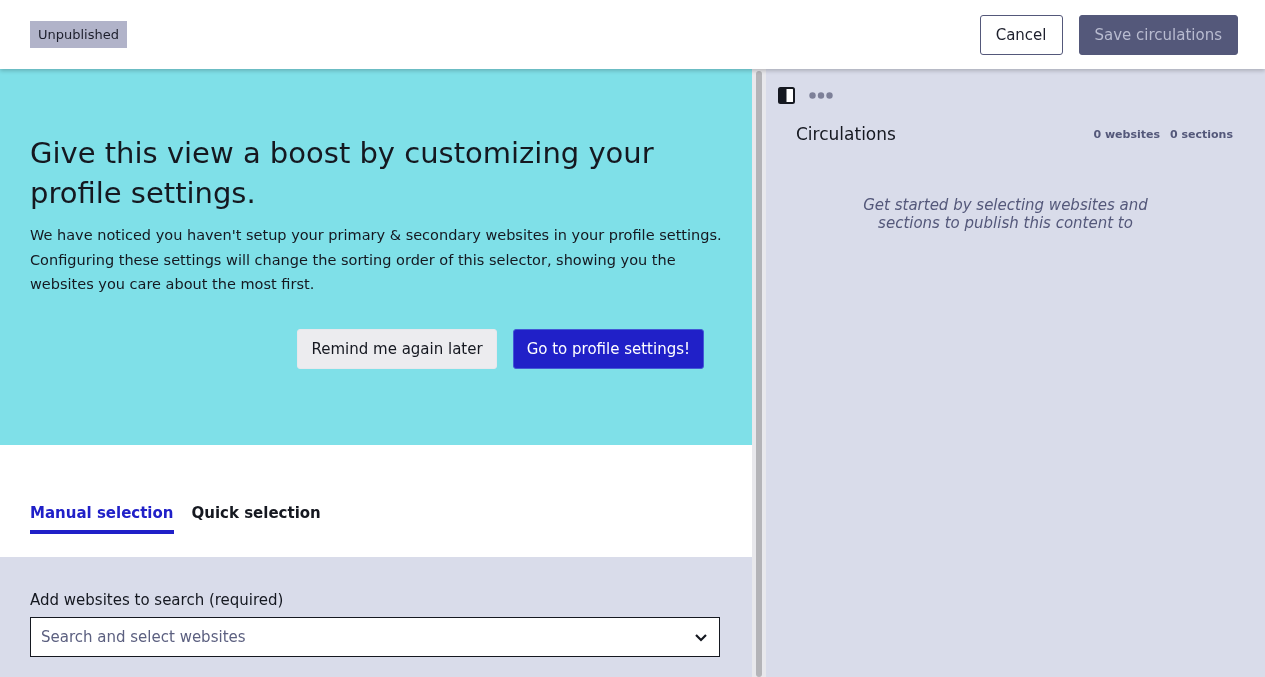 The width and height of the screenshot is (1265, 677). Describe the element at coordinates (1201, 134) in the screenshot. I see `count-label: 0 sections` at that location.